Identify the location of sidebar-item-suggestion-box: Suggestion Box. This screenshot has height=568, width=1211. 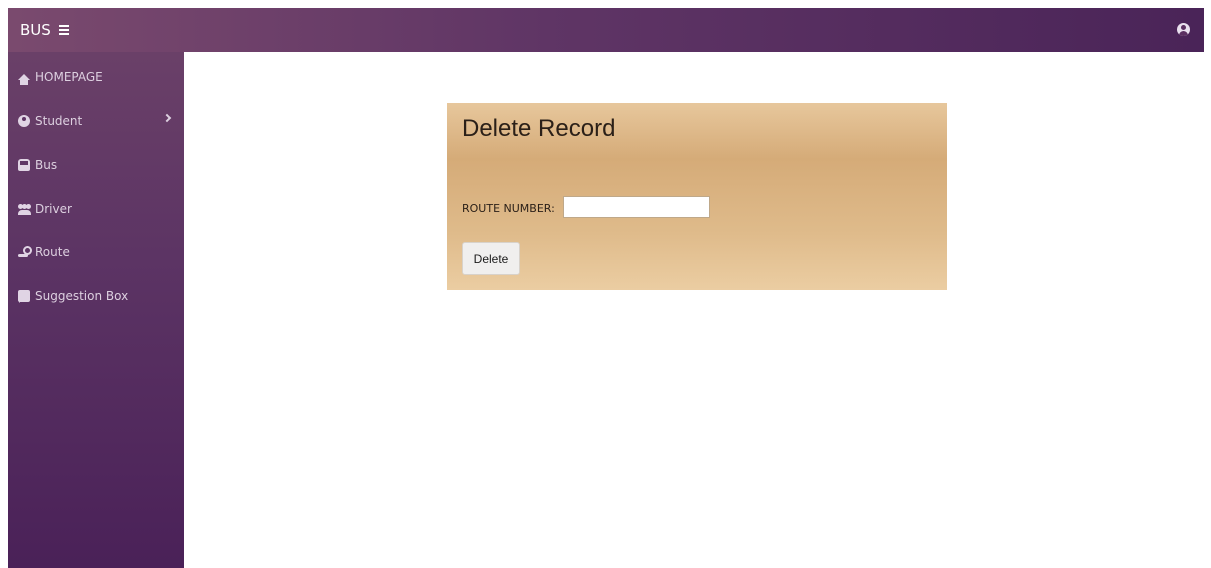
(96, 296).